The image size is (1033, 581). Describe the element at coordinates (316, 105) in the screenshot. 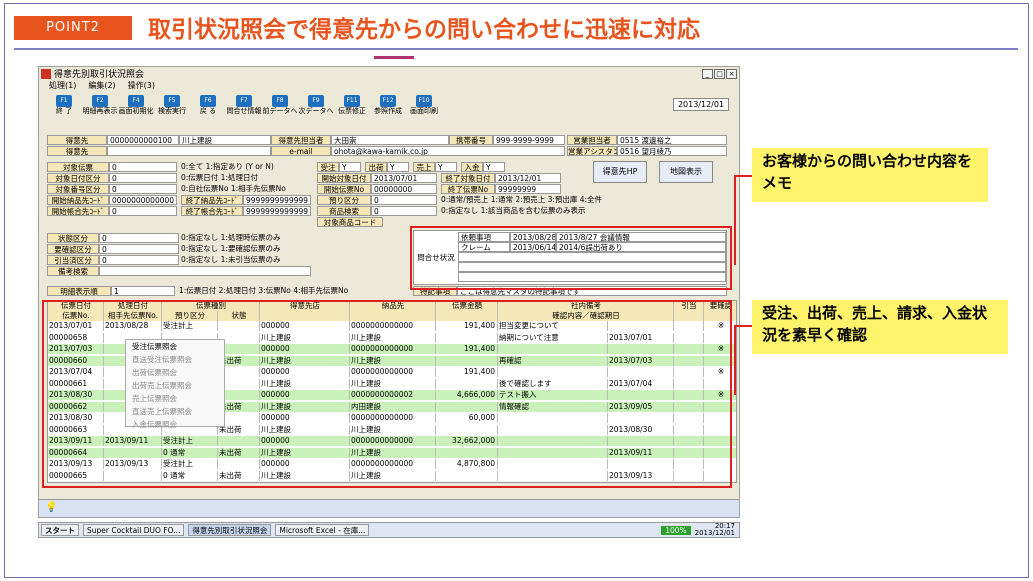

I see `toolbar-button-f9: F9 次データへ` at that location.